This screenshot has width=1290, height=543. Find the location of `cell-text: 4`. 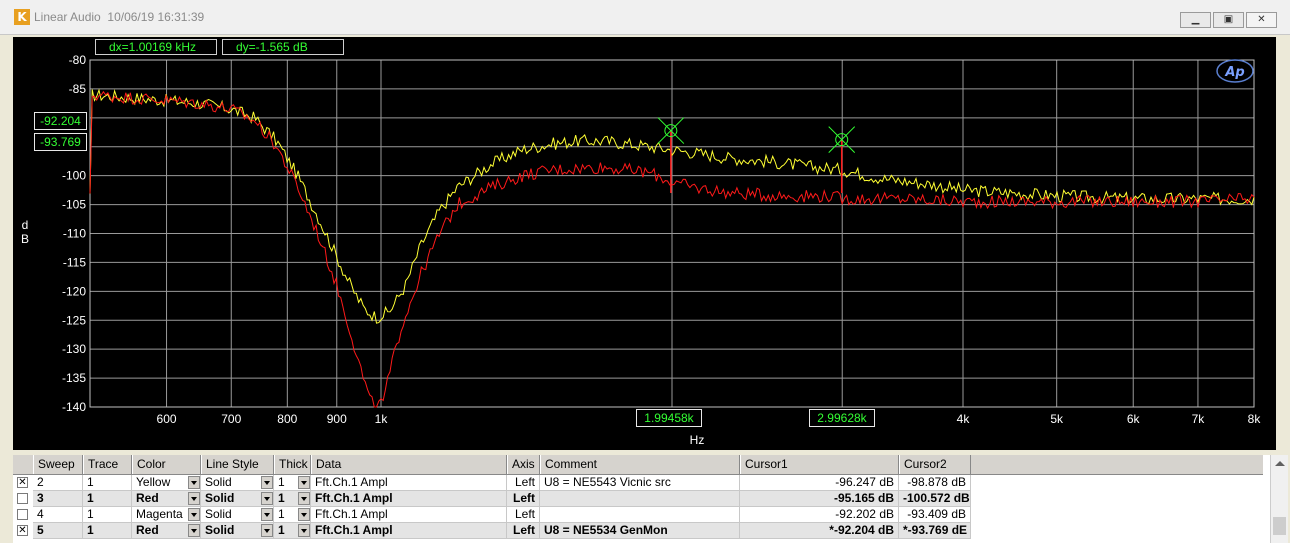

cell-text: 4 is located at coordinates (40, 514).